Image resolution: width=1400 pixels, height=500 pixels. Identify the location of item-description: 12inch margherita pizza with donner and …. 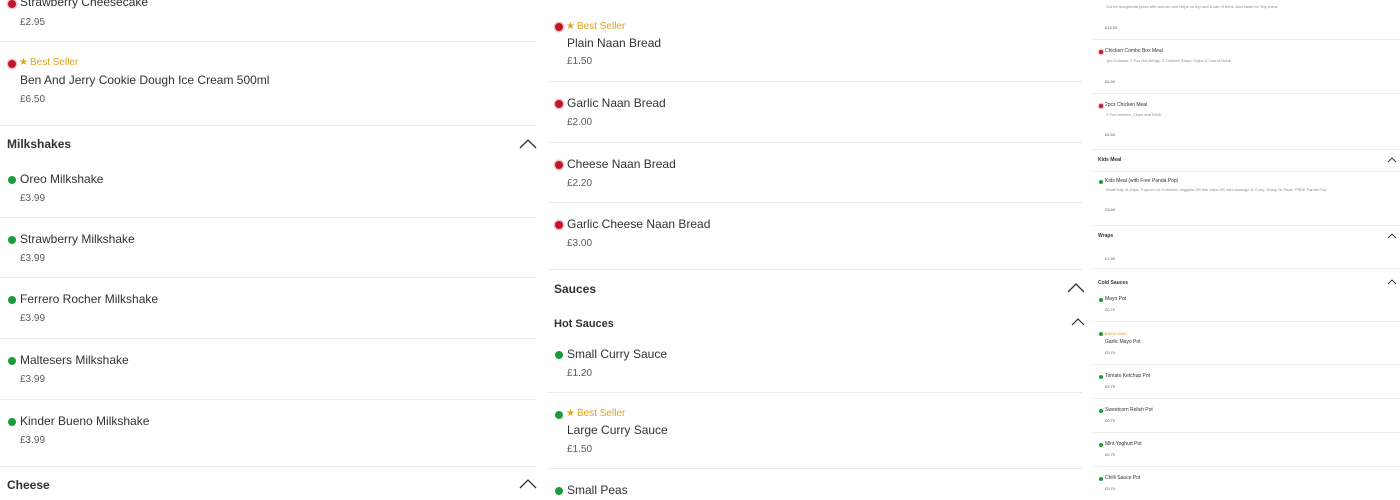
(1192, 6).